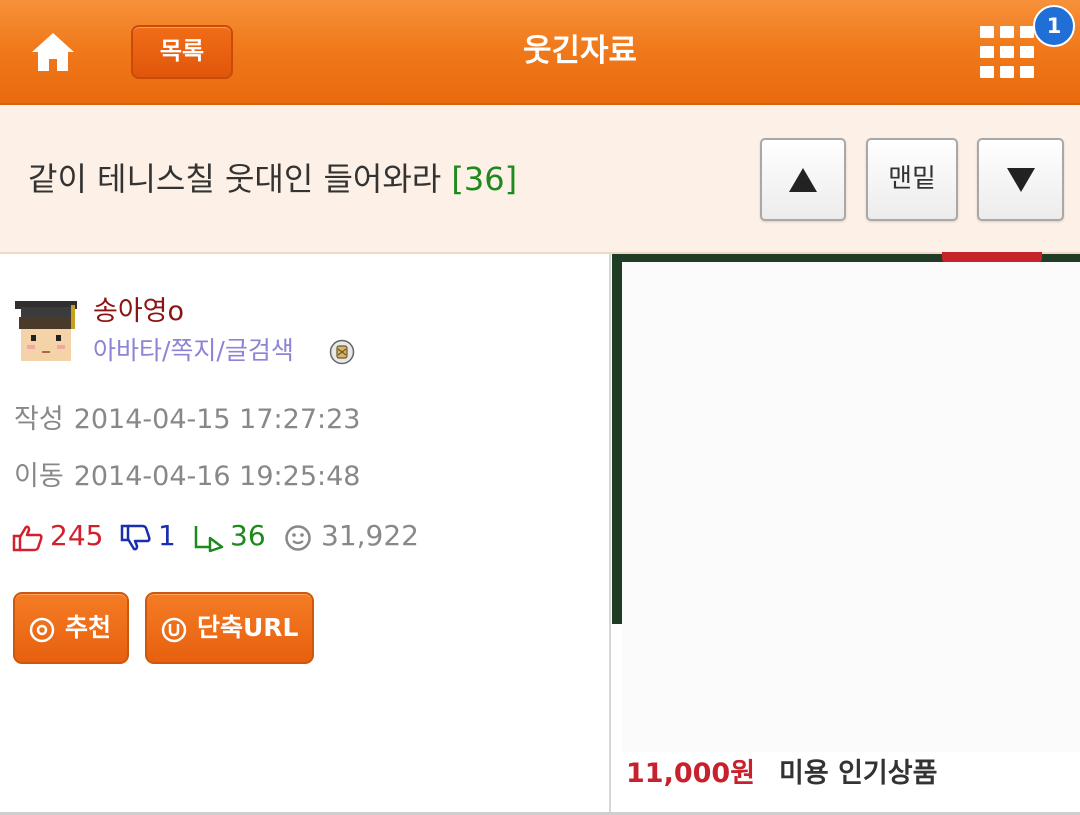 This screenshot has width=1080, height=815. What do you see at coordinates (370, 535) in the screenshot?
I see `view-count: 31,922` at bounding box center [370, 535].